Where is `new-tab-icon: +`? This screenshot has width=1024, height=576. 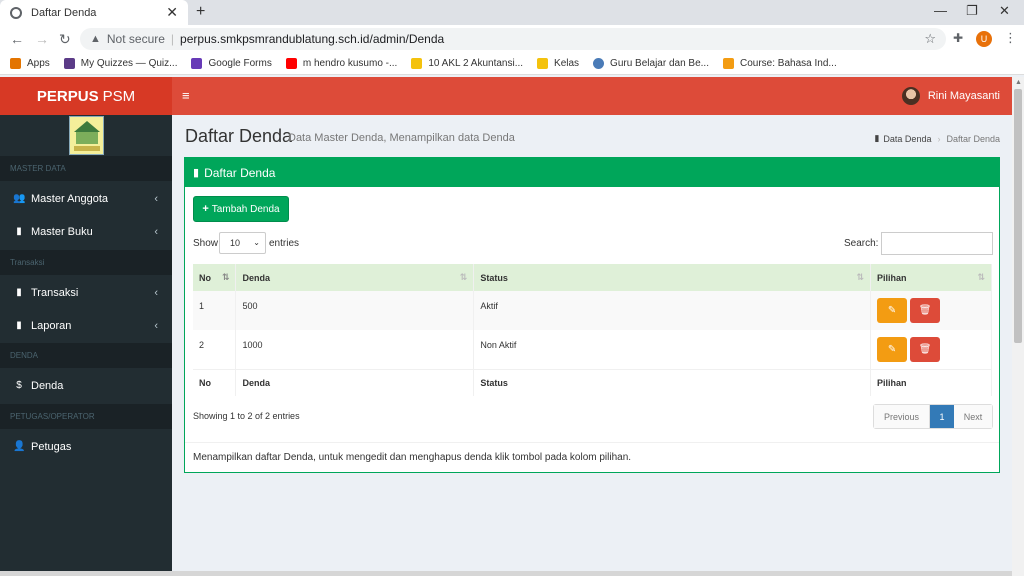
new-tab-icon: + is located at coordinates (200, 12).